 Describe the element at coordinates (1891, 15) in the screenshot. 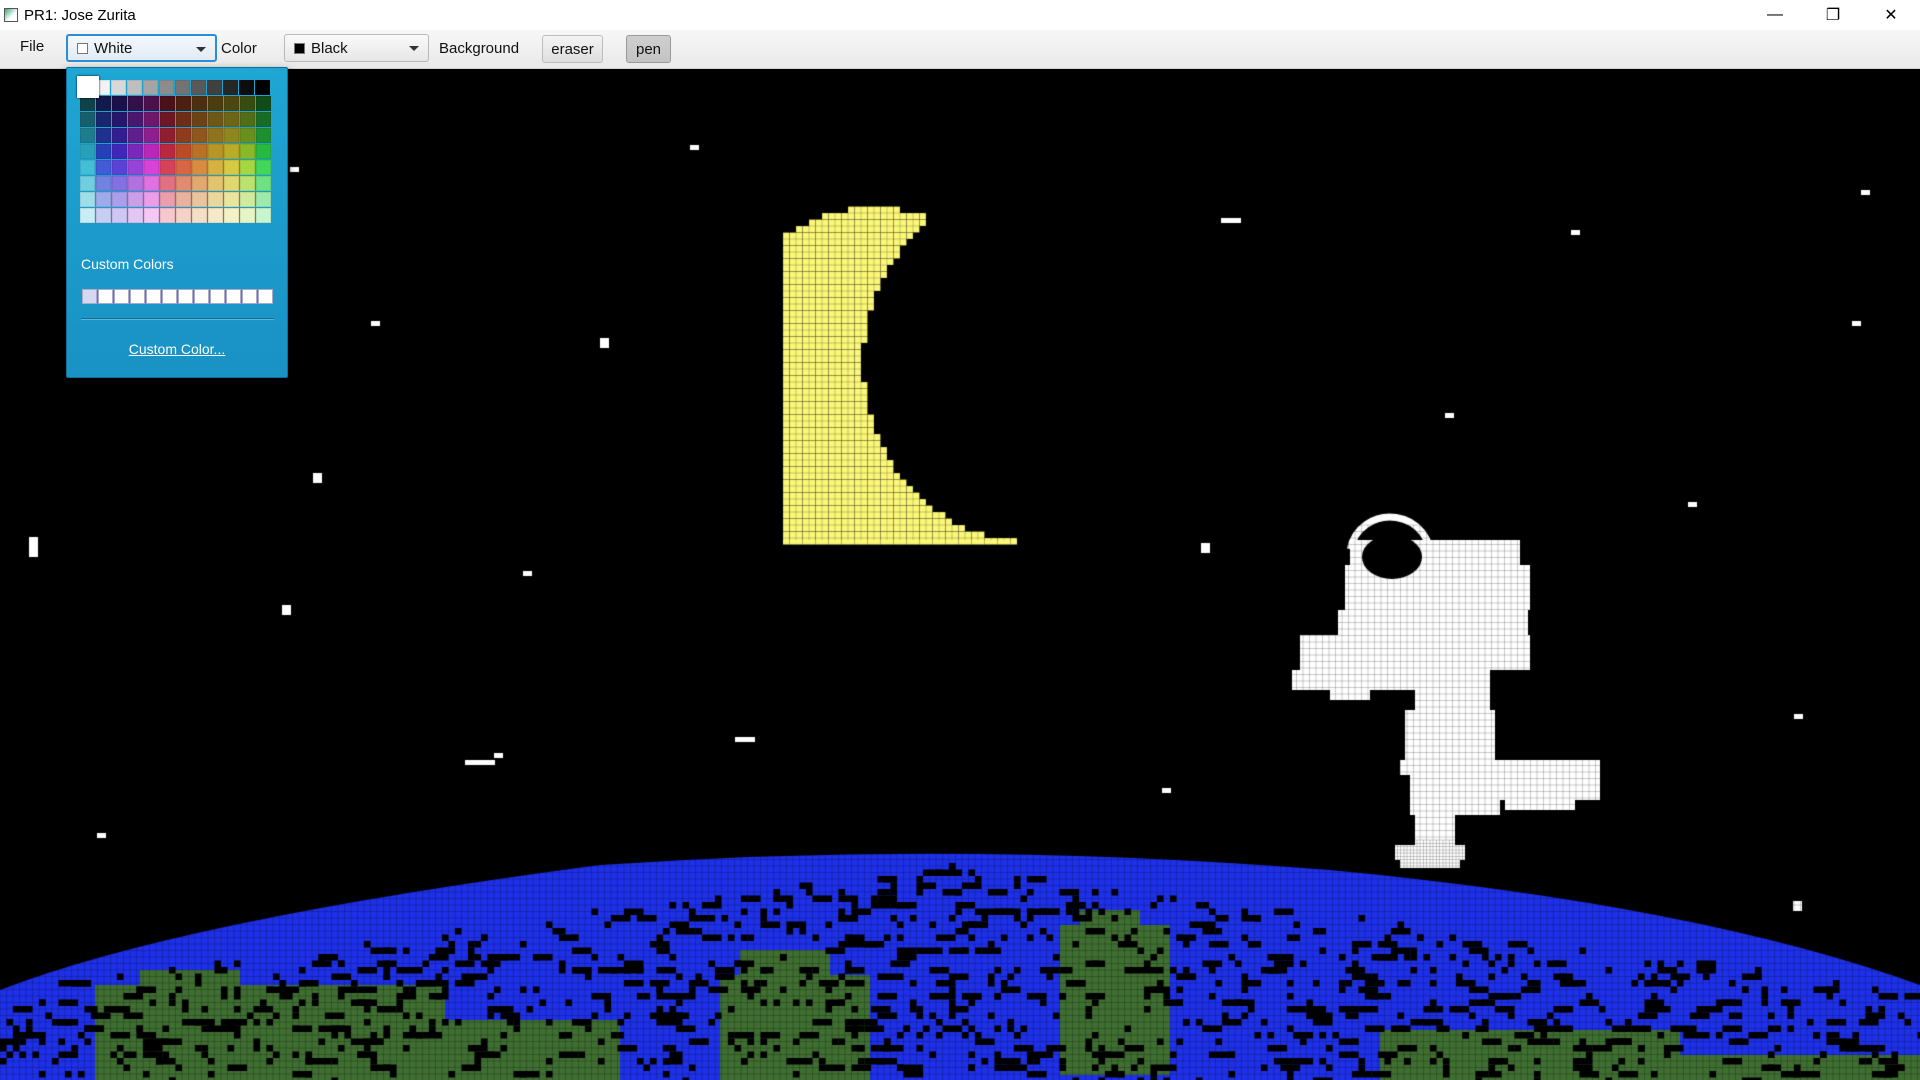

I see `close-icon: ✕` at that location.